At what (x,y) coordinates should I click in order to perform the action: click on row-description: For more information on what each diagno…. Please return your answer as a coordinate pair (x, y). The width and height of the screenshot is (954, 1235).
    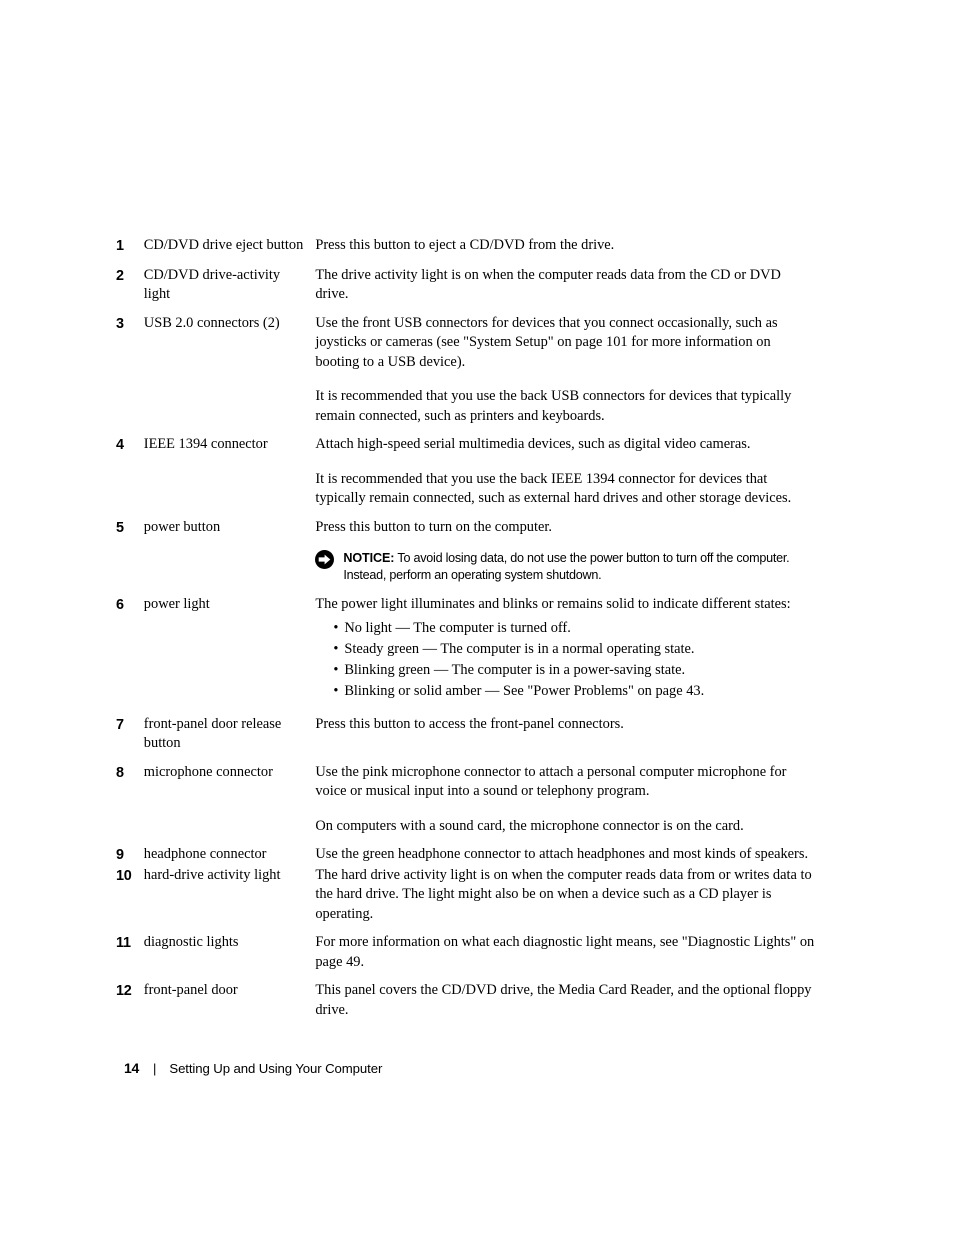
    Looking at the image, I should click on (565, 957).